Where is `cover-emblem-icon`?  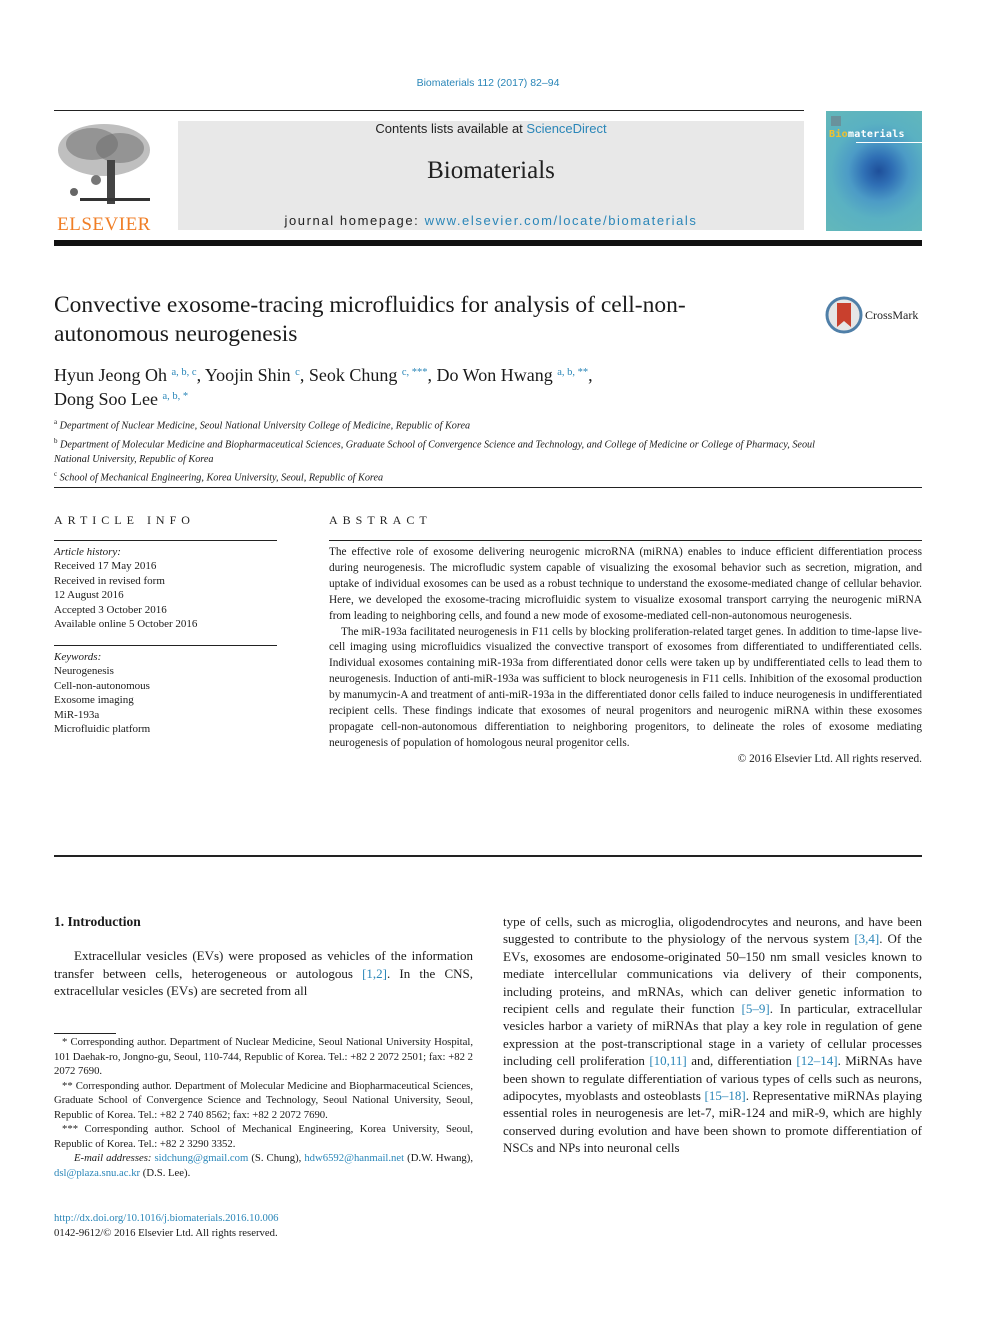 cover-emblem-icon is located at coordinates (836, 121).